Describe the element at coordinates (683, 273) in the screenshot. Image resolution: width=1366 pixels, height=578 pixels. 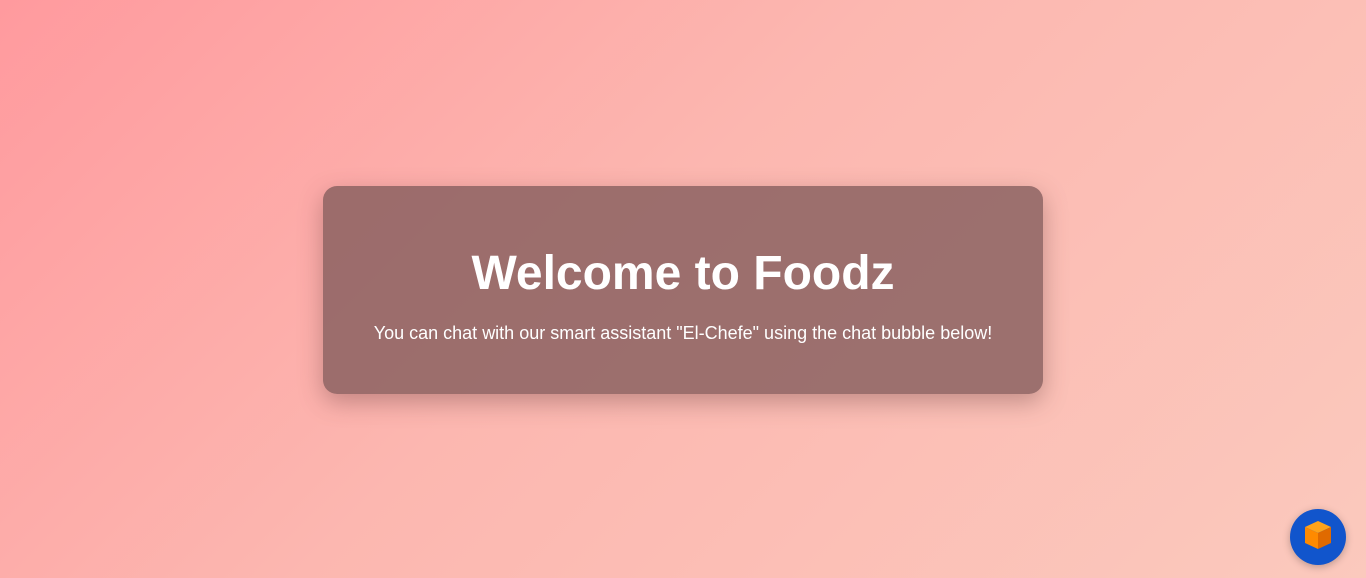
I see `welcome-title: Welcome to Foodz` at that location.